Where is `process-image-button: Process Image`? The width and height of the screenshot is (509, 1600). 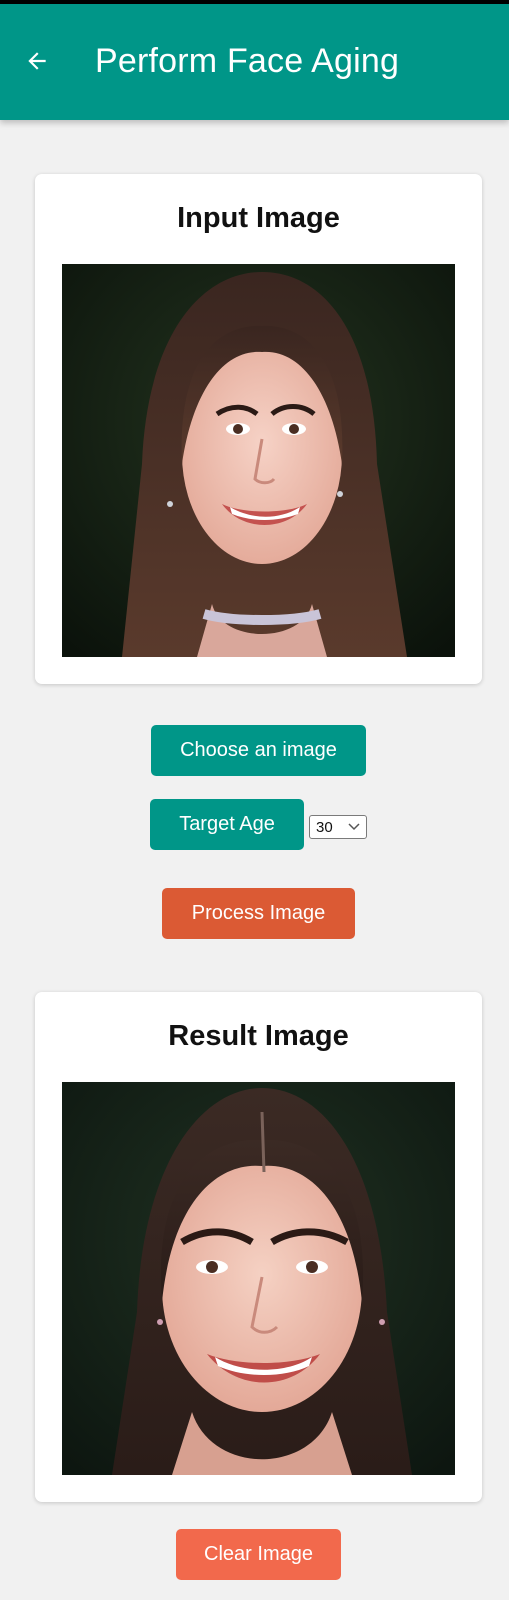 process-image-button: Process Image is located at coordinates (258, 913).